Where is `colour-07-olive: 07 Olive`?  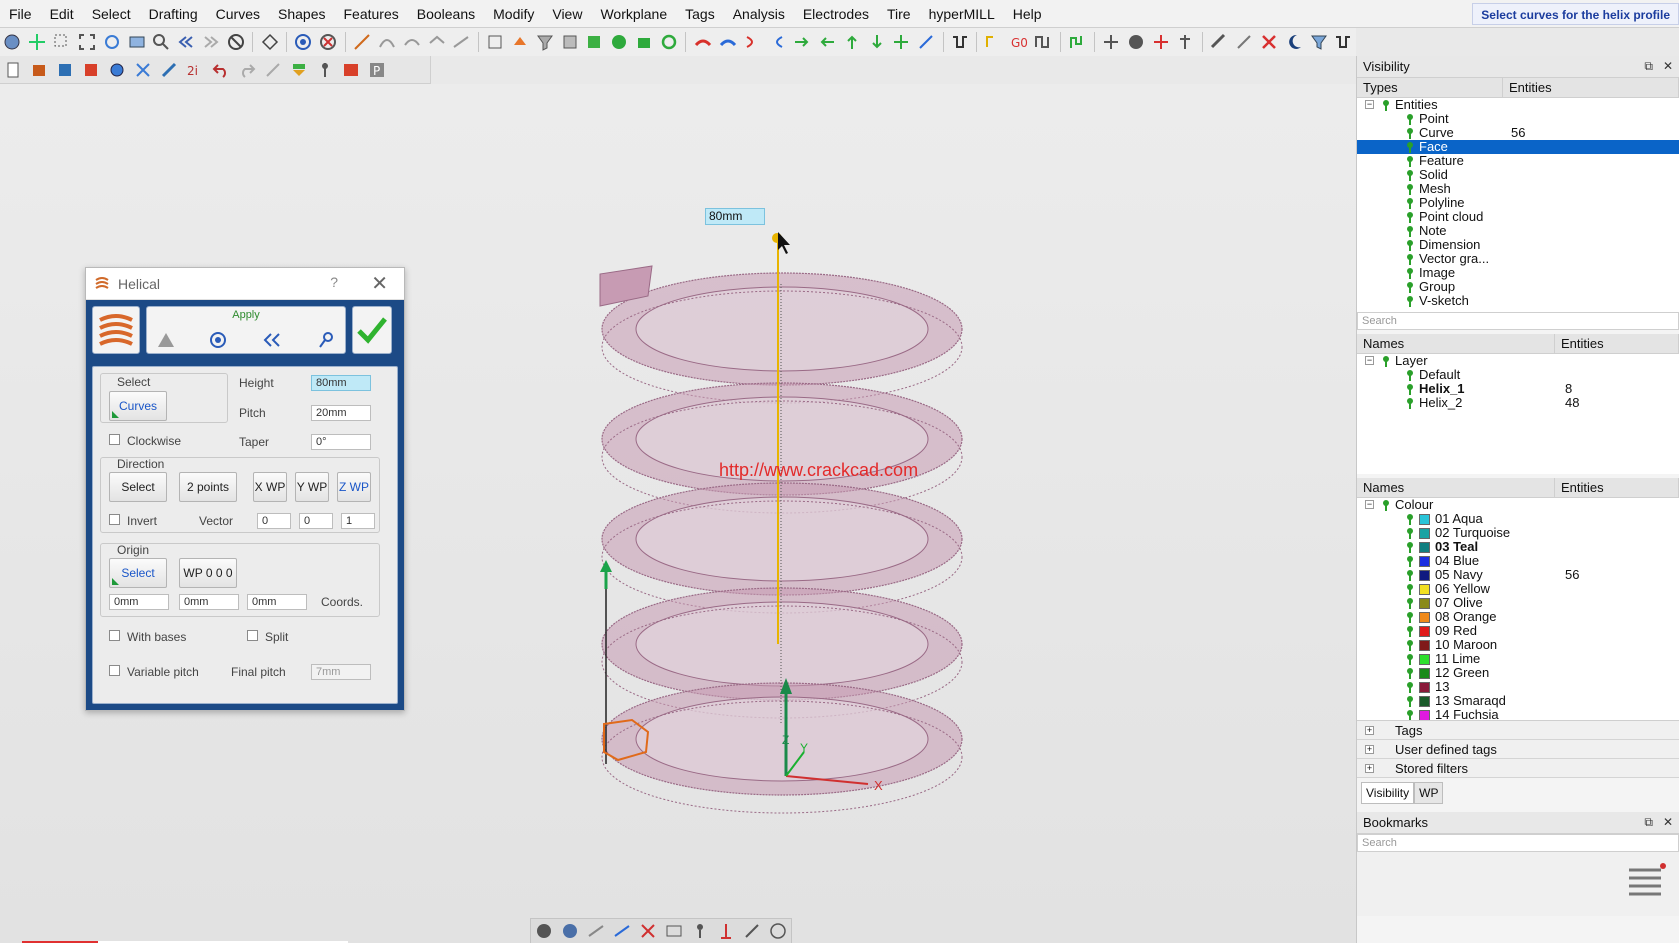 colour-07-olive: 07 Olive is located at coordinates (1518, 603).